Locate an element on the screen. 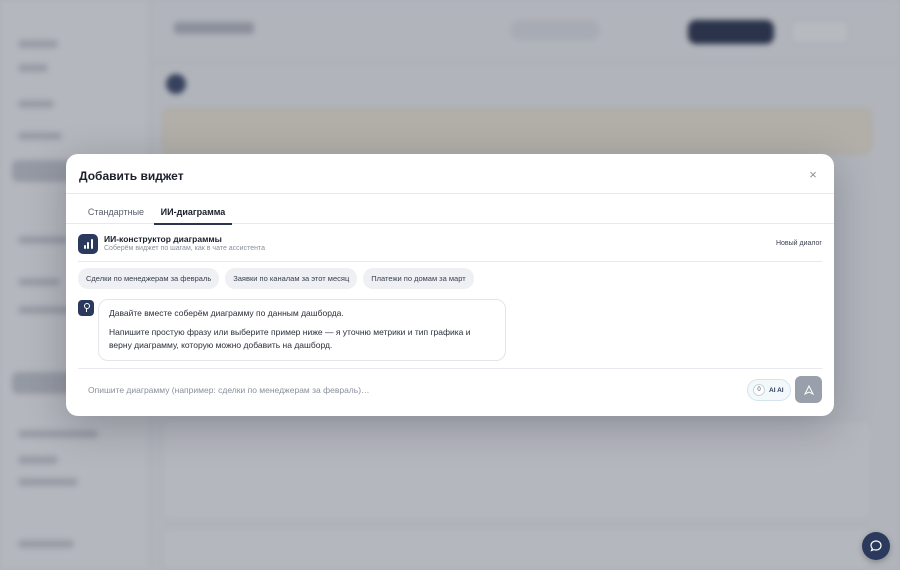 This screenshot has height=570, width=900. ai-mode-toggle: 0 AI AI is located at coordinates (769, 390).